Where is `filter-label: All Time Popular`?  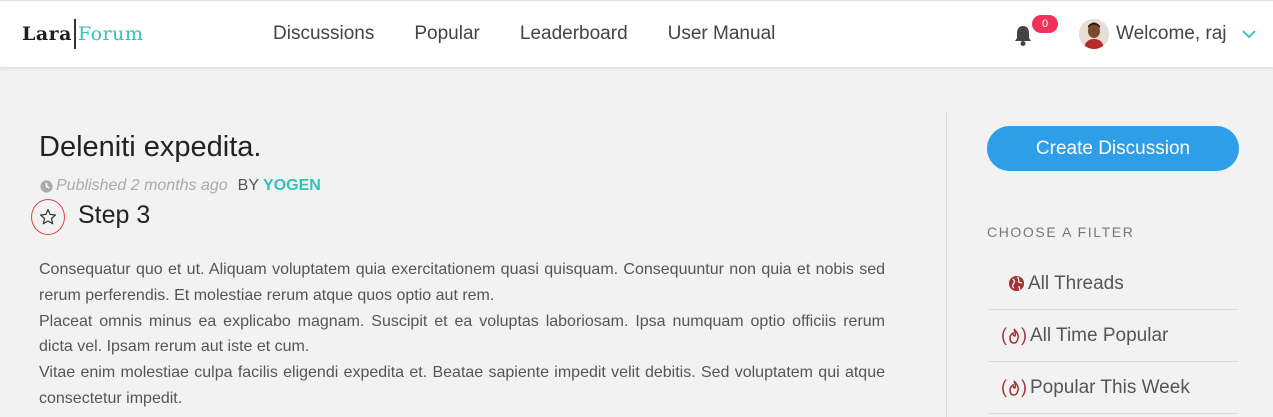 filter-label: All Time Popular is located at coordinates (1099, 335).